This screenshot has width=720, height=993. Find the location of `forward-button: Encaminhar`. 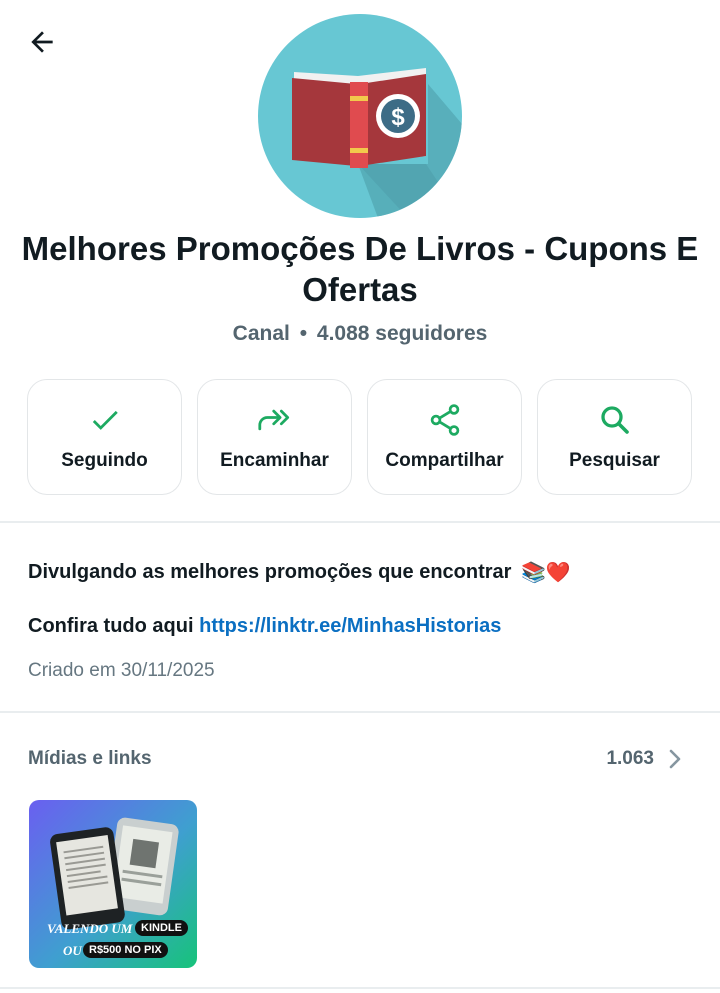

forward-button: Encaminhar is located at coordinates (274, 437).